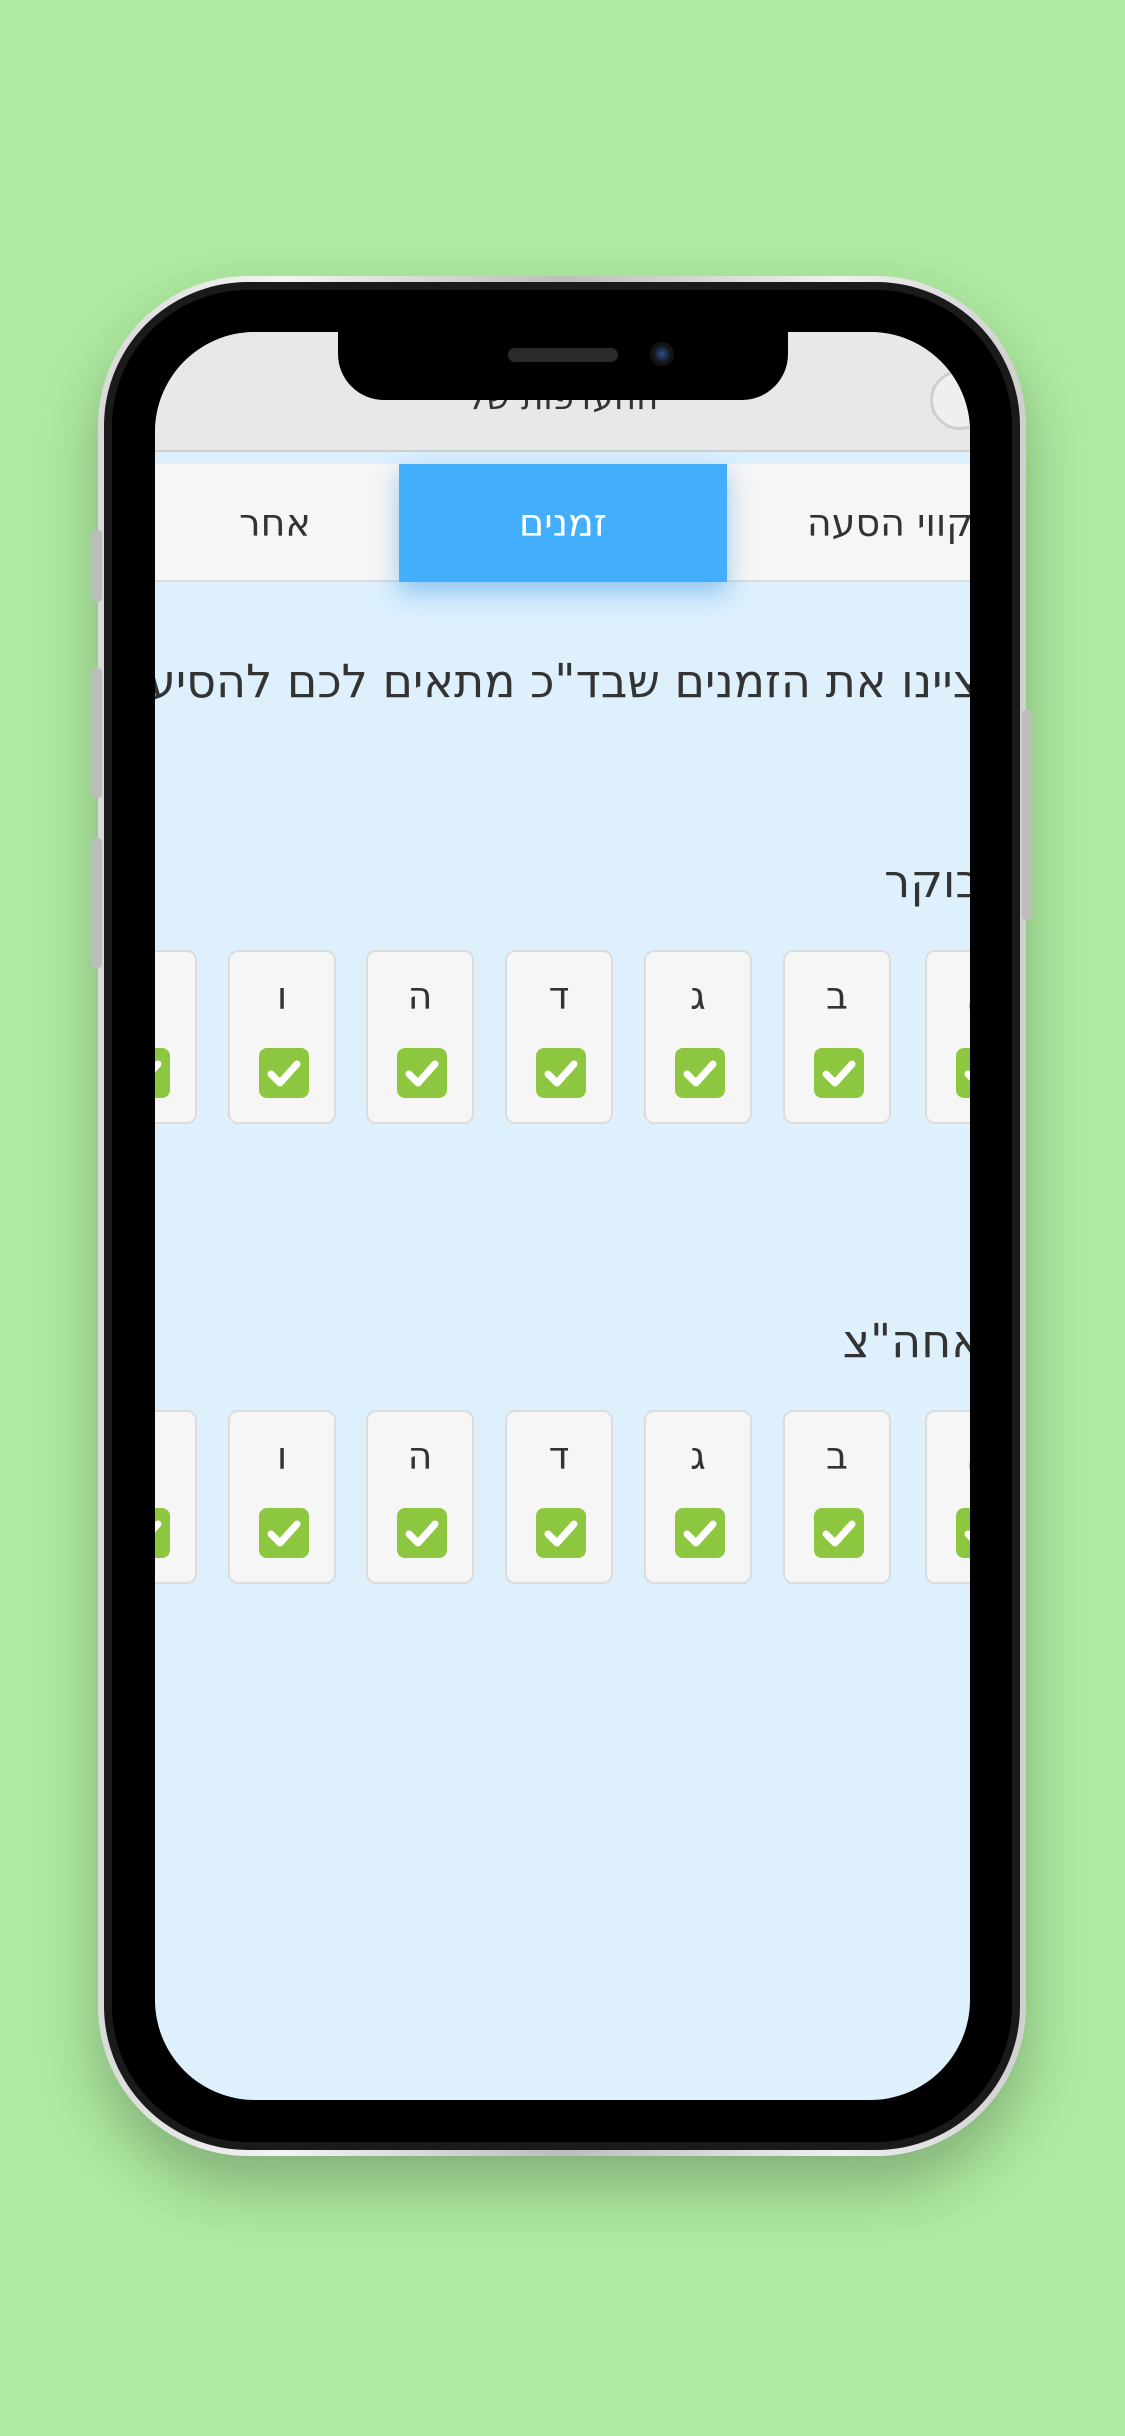  What do you see at coordinates (562, 681) in the screenshot?
I see `intro-text: ציינו את הזמנים שבד"כ מתאים לכם להסיע` at bounding box center [562, 681].